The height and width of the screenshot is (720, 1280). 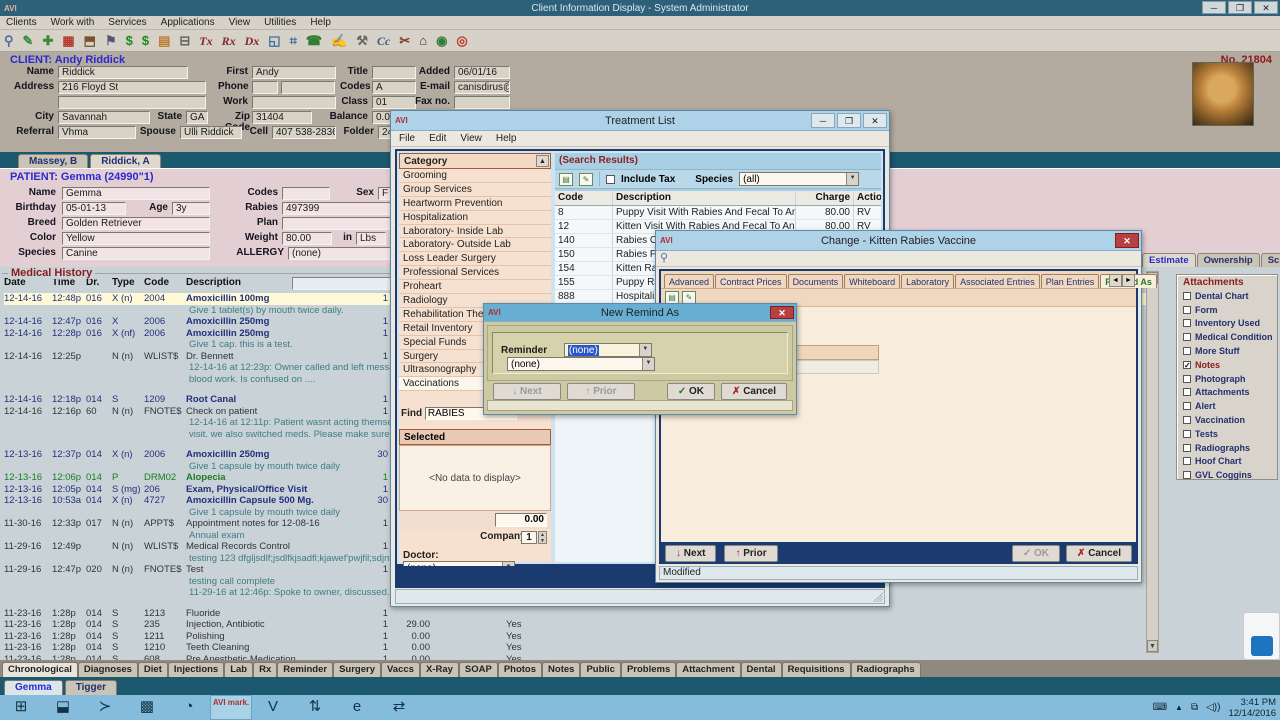 What do you see at coordinates (21, 22) in the screenshot?
I see `menu-clients: Clients` at bounding box center [21, 22].